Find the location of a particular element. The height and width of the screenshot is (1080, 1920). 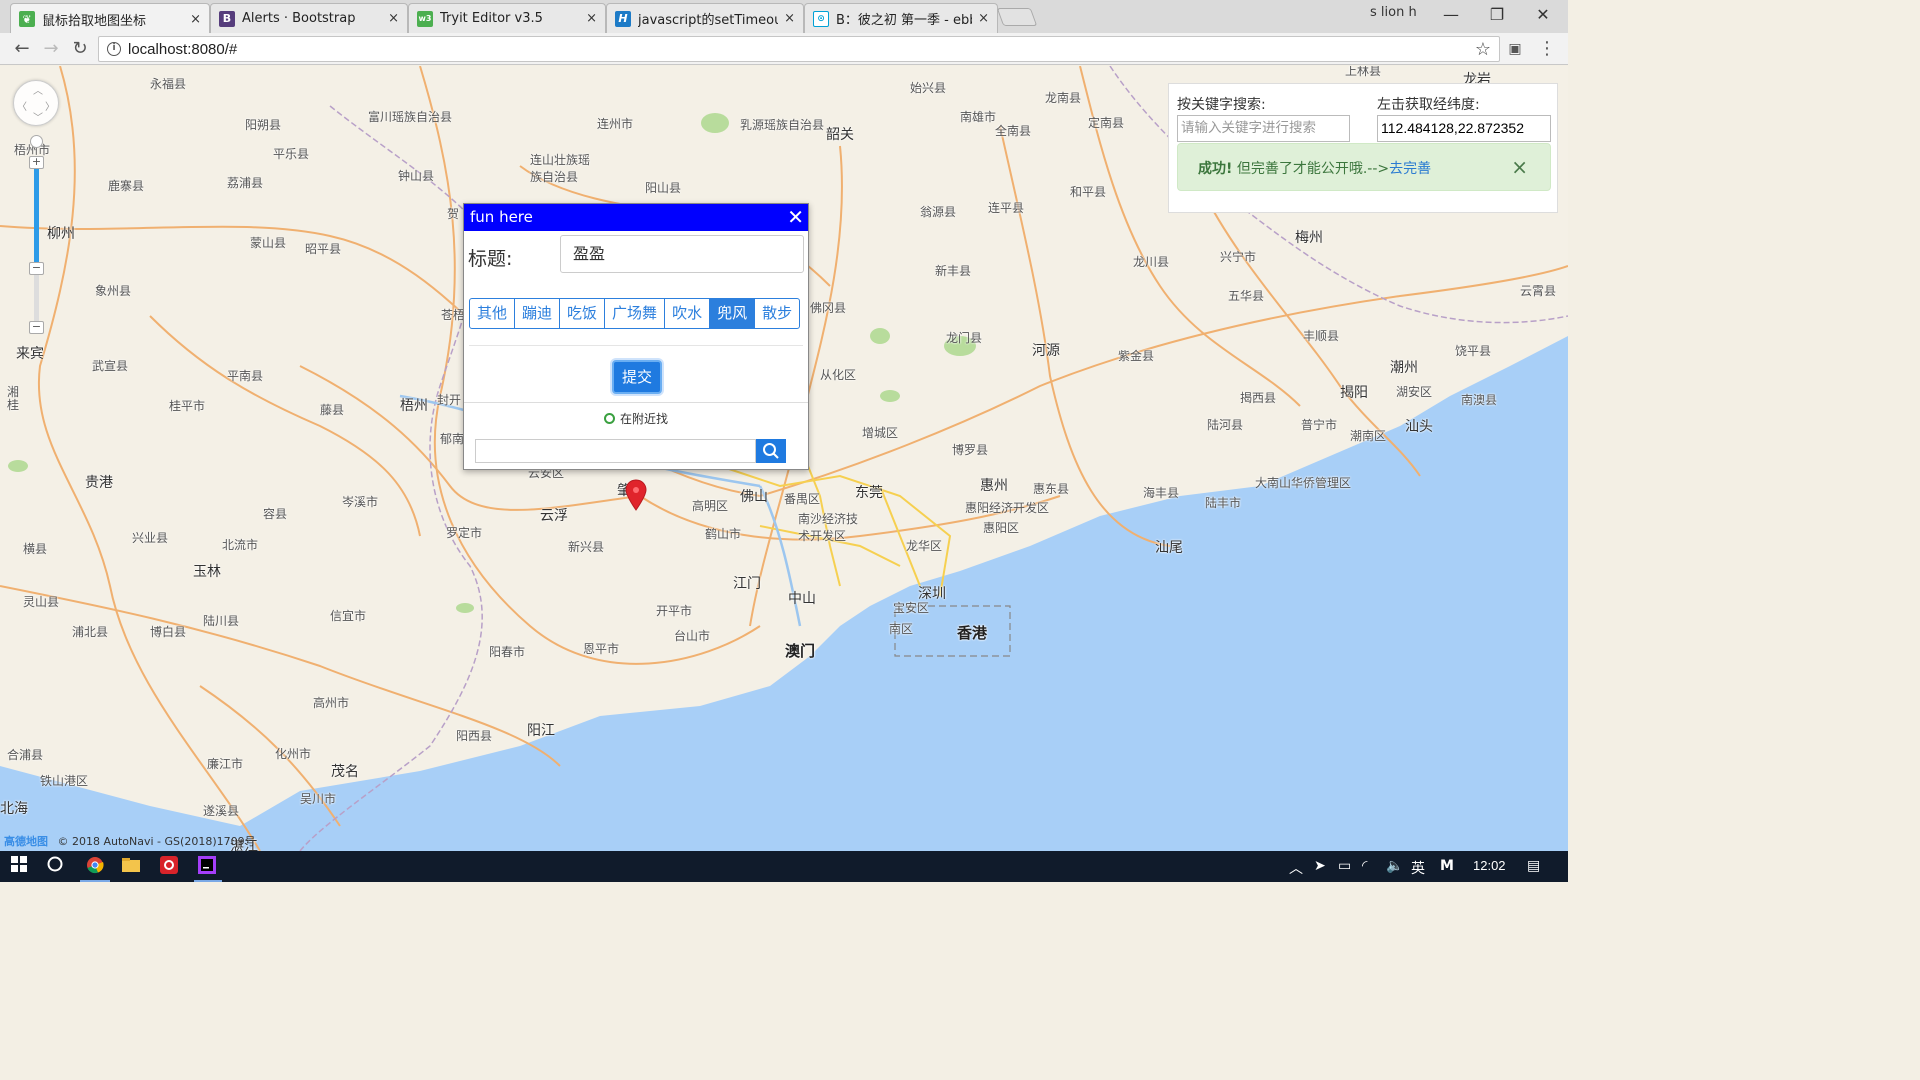

windows-start-icon is located at coordinates (19, 867).